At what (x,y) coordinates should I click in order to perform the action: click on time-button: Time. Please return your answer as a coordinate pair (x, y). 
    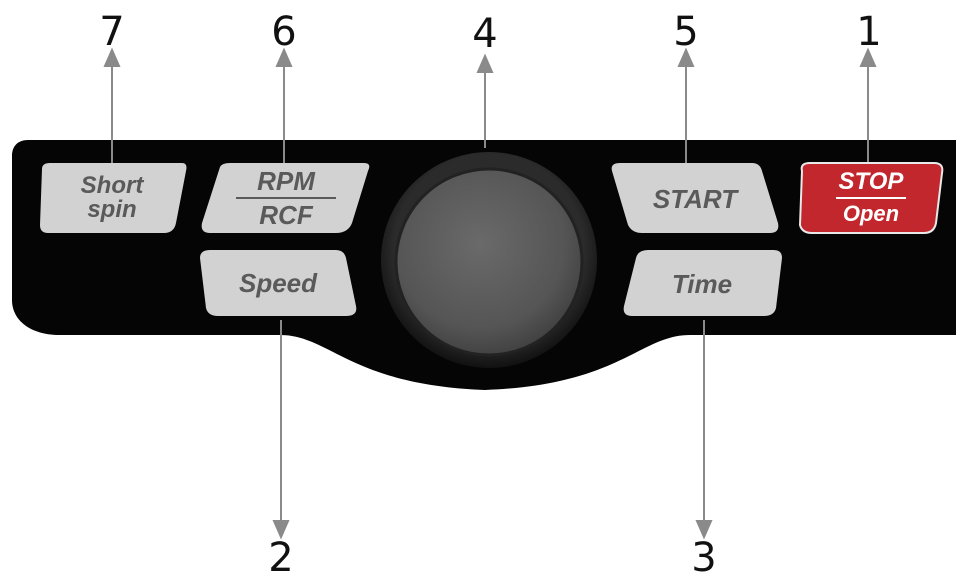
    Looking at the image, I should click on (702, 283).